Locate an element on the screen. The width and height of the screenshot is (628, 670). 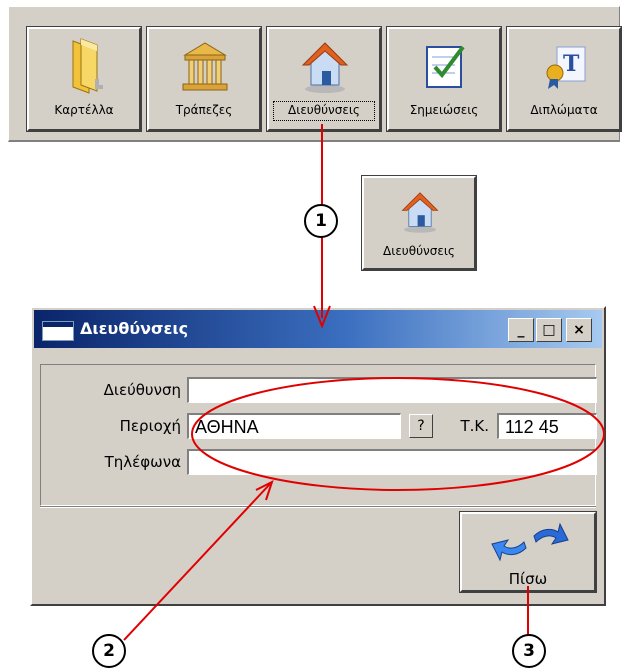
toolbar-button-label: Καρτέλλα is located at coordinates (84, 110).